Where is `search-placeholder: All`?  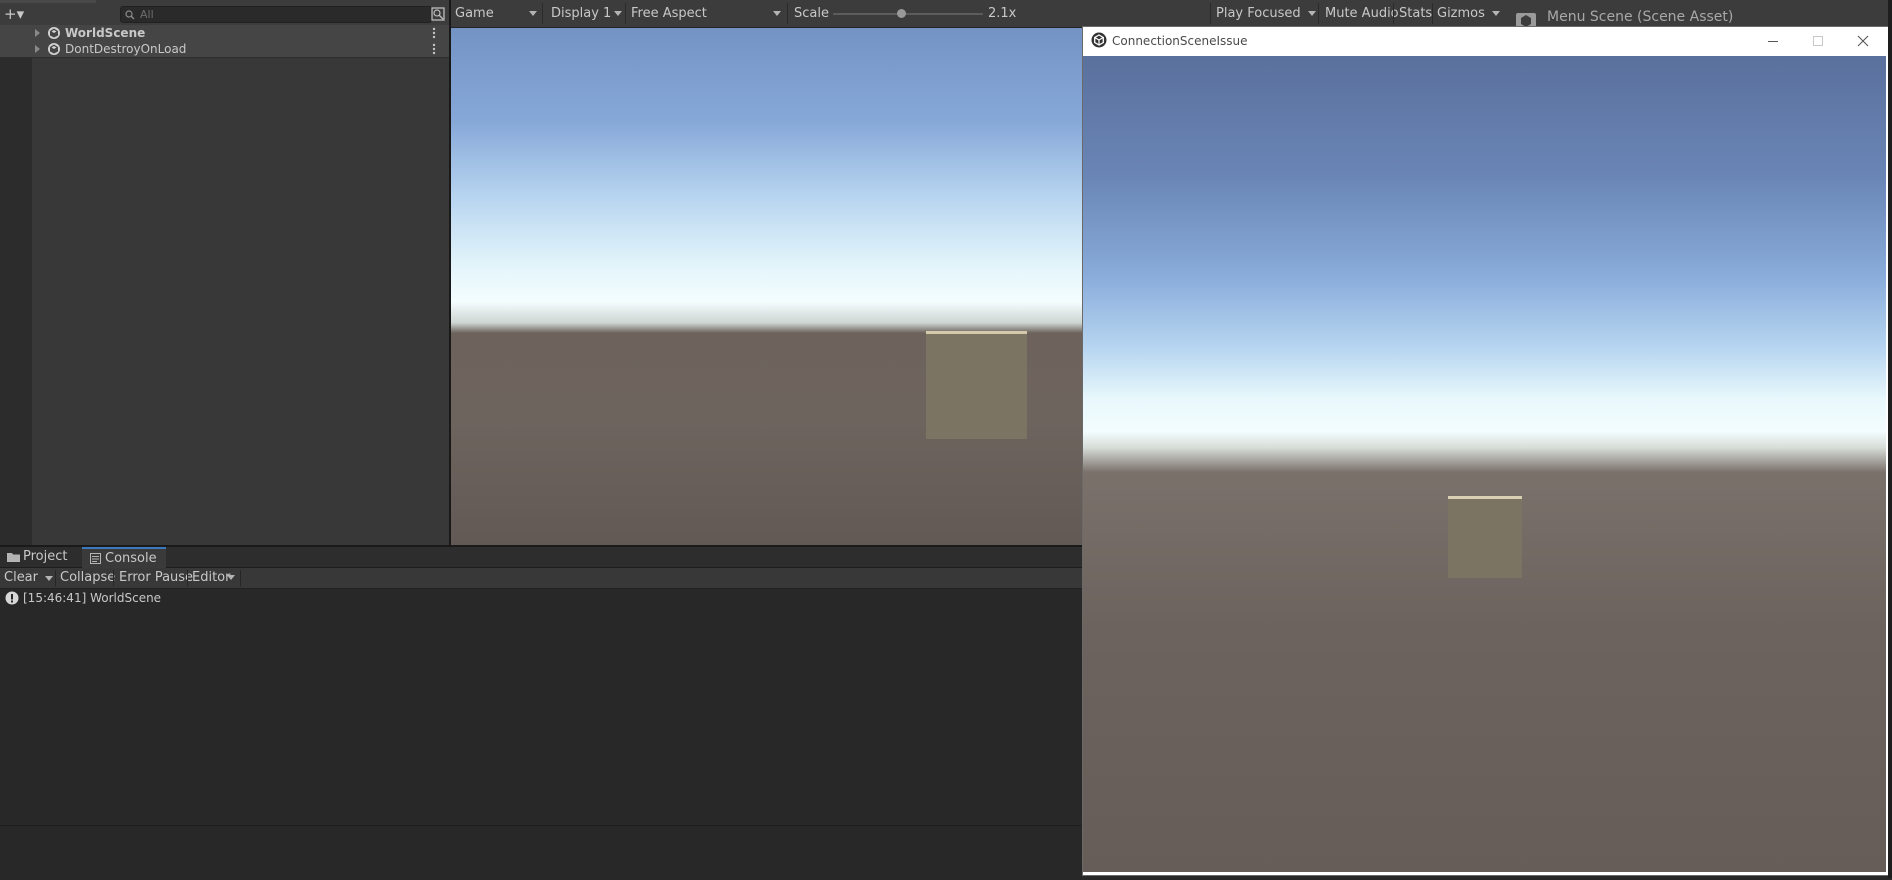 search-placeholder: All is located at coordinates (147, 14).